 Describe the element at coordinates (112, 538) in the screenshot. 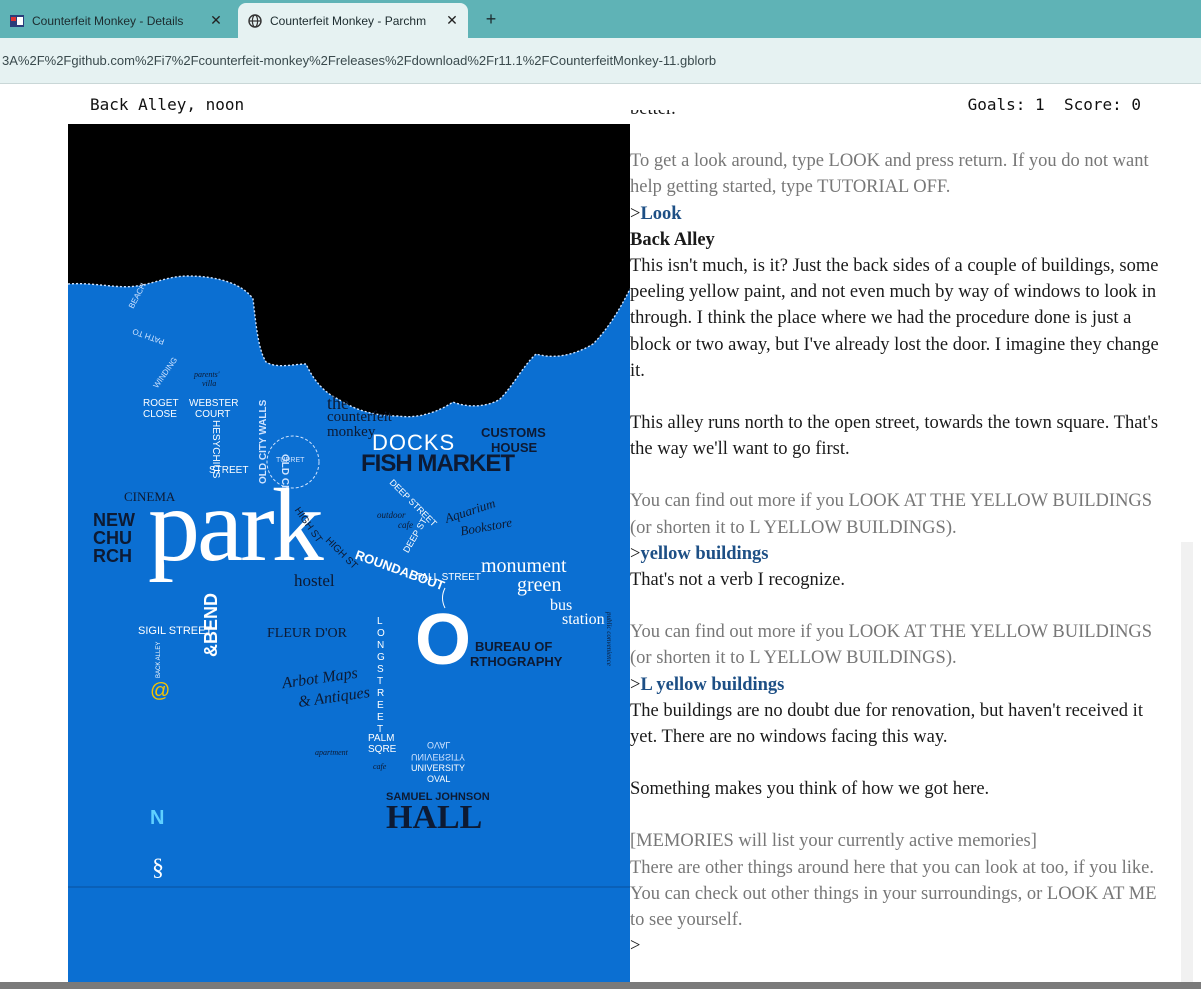

I see `map-label-chu: CHU` at that location.